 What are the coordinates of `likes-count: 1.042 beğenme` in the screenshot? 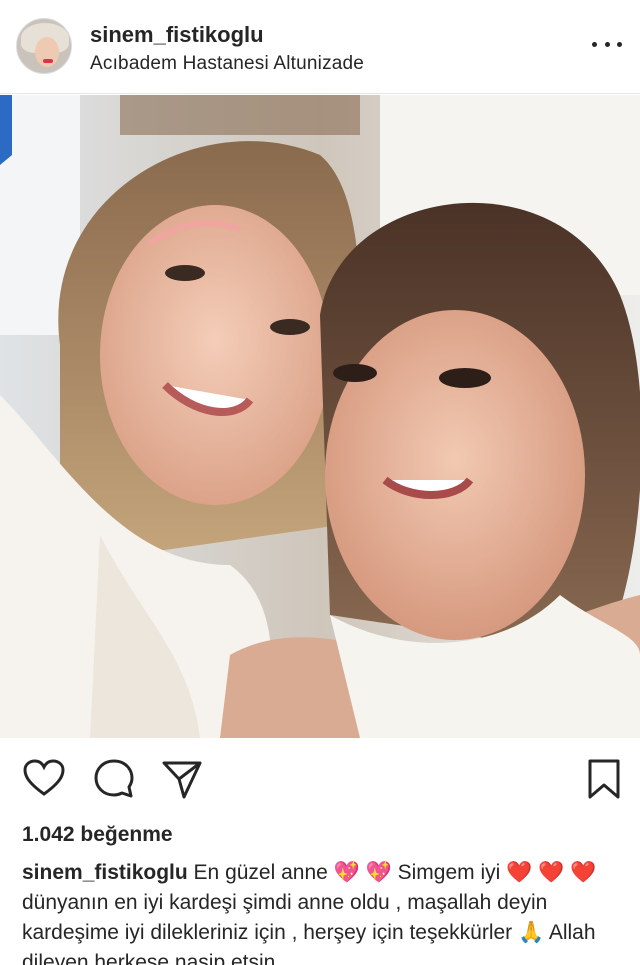 It's located at (97, 835).